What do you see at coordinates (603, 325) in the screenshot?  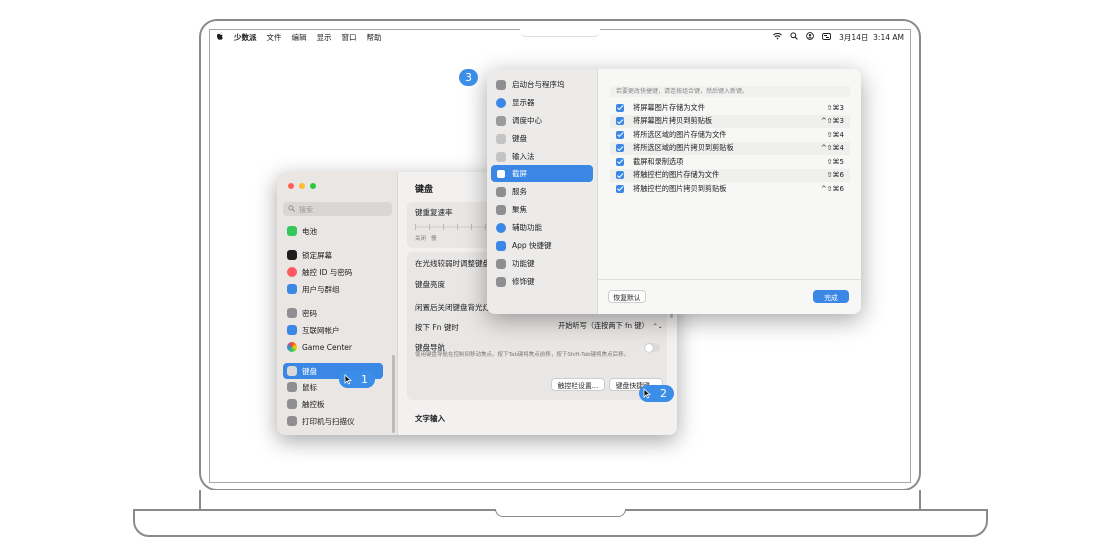 I see `fn-key-value: 开始听写（连按两下 fn 键）` at bounding box center [603, 325].